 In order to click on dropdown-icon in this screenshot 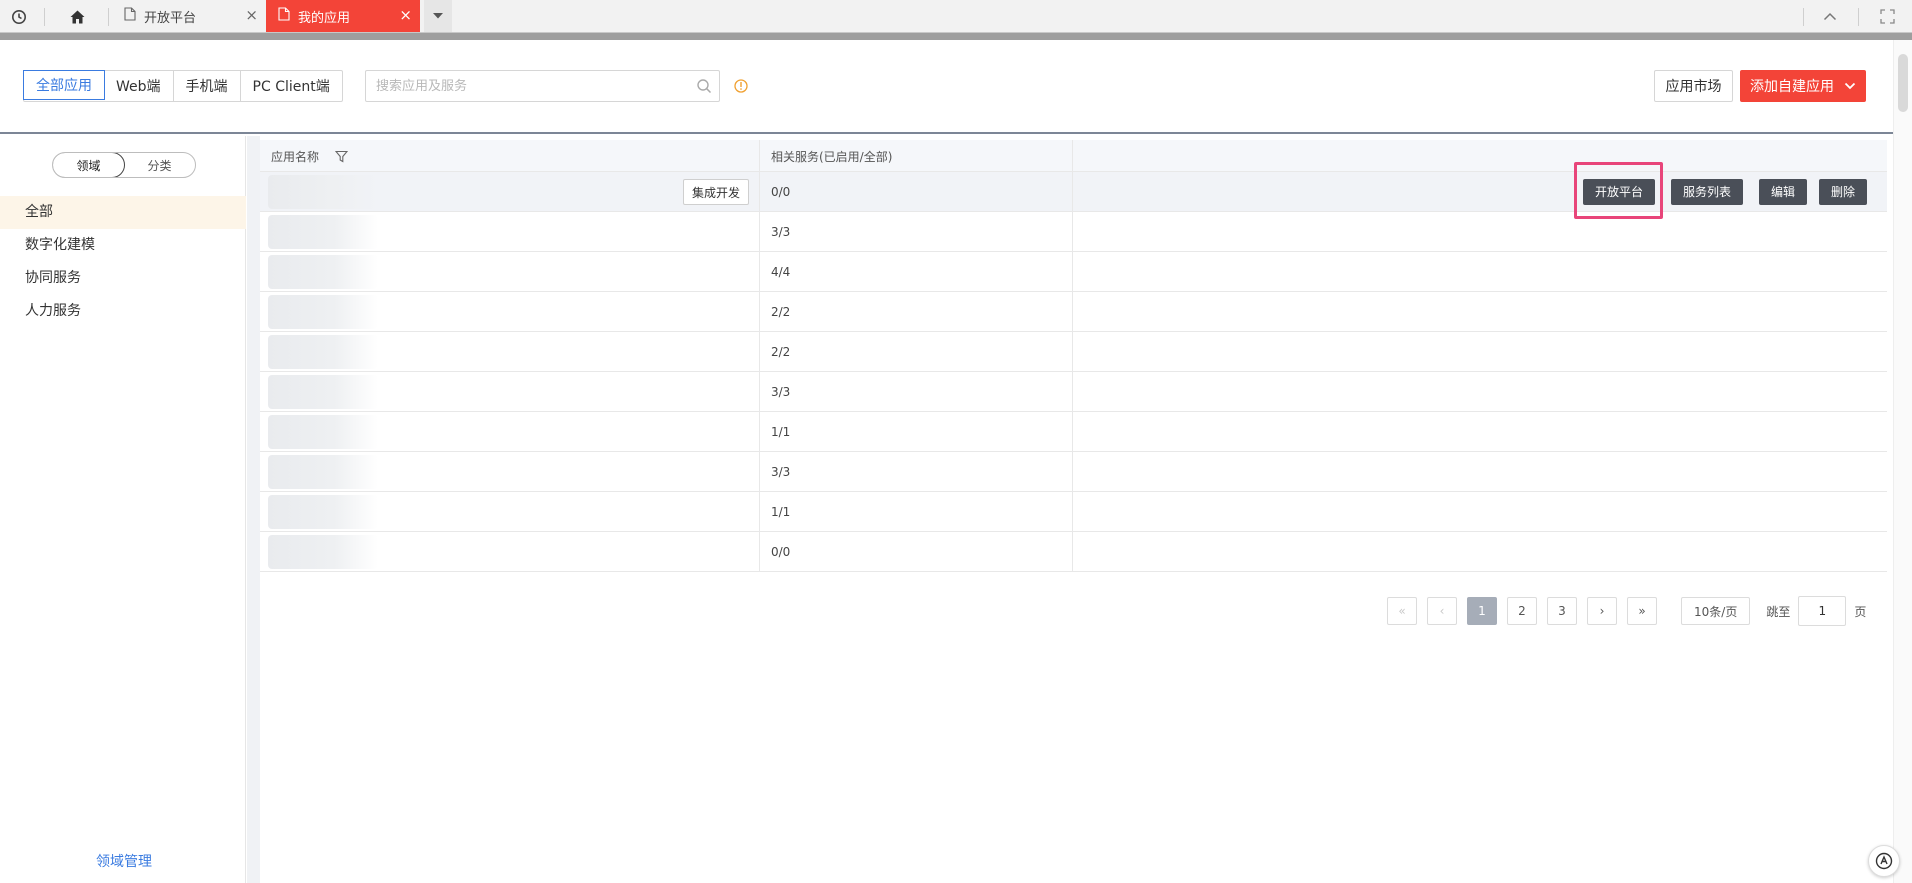, I will do `click(438, 16)`.